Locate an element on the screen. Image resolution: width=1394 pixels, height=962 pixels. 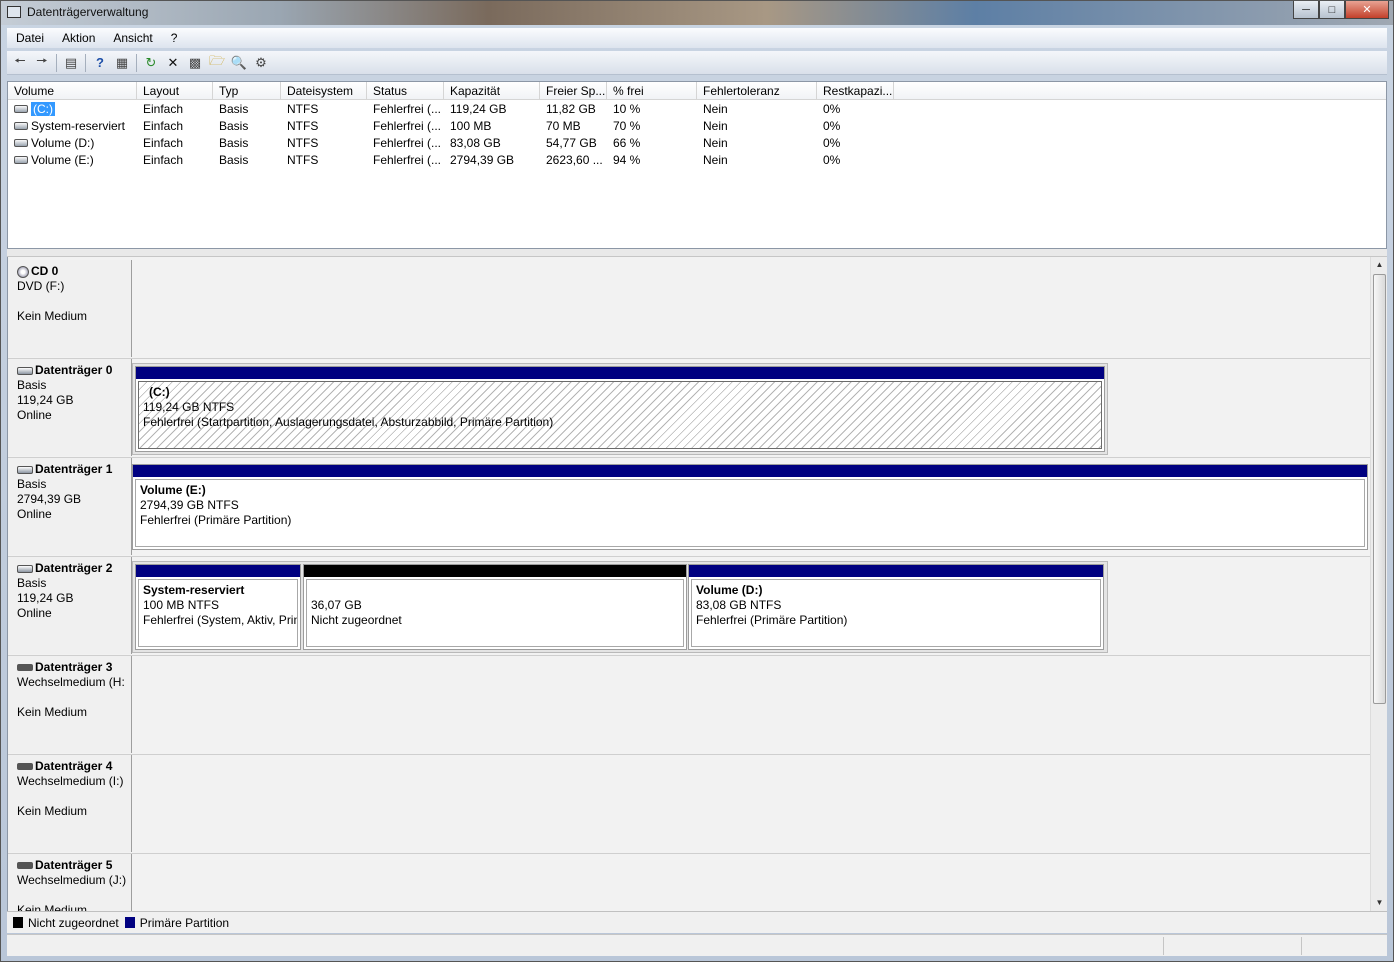
primary-partition-swatch is located at coordinates (129, 922).